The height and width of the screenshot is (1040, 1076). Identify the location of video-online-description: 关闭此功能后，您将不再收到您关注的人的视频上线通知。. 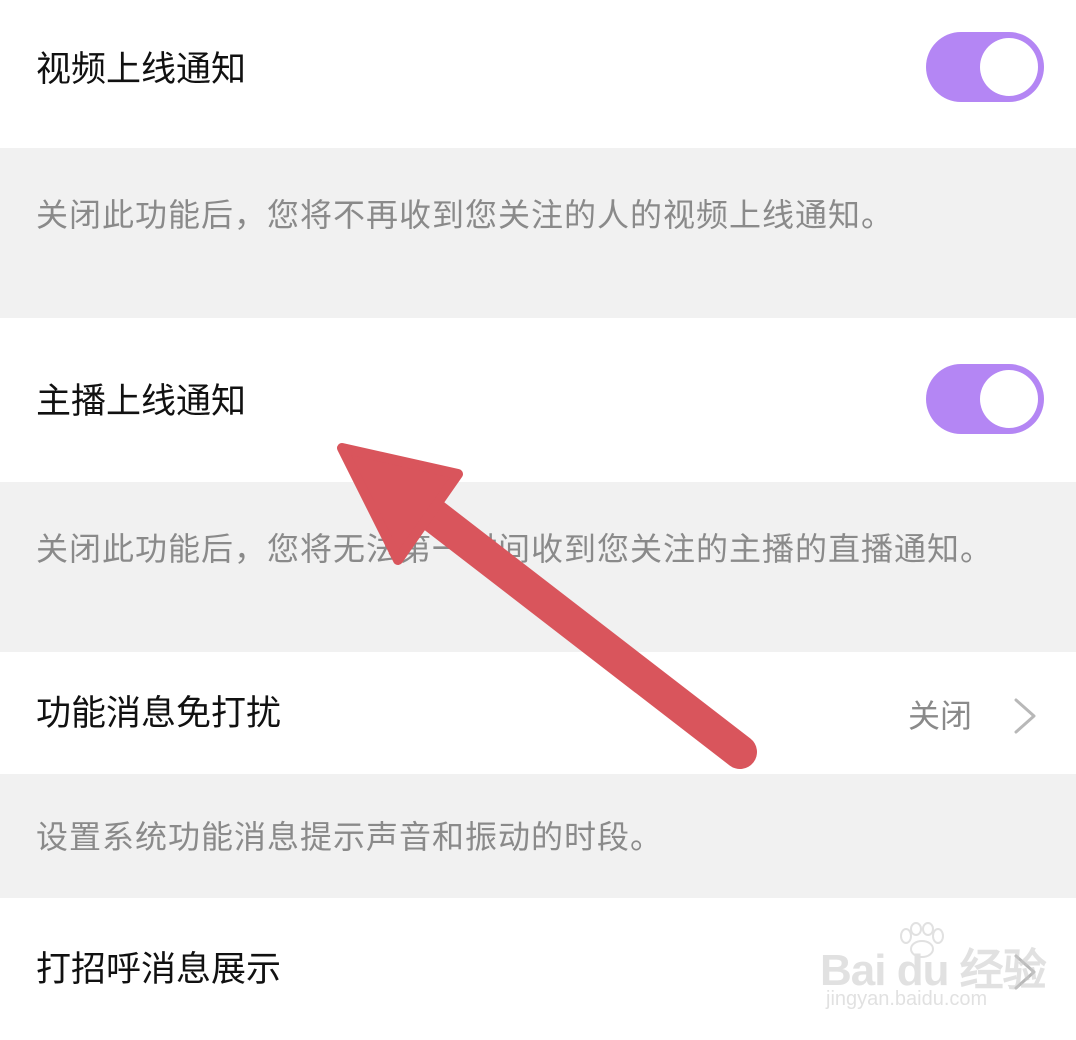
(465, 215).